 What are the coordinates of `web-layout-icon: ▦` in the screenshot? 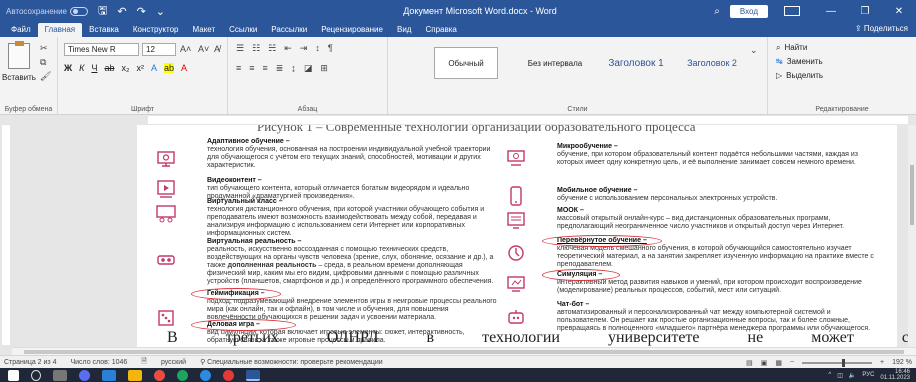 It's located at (778, 363).